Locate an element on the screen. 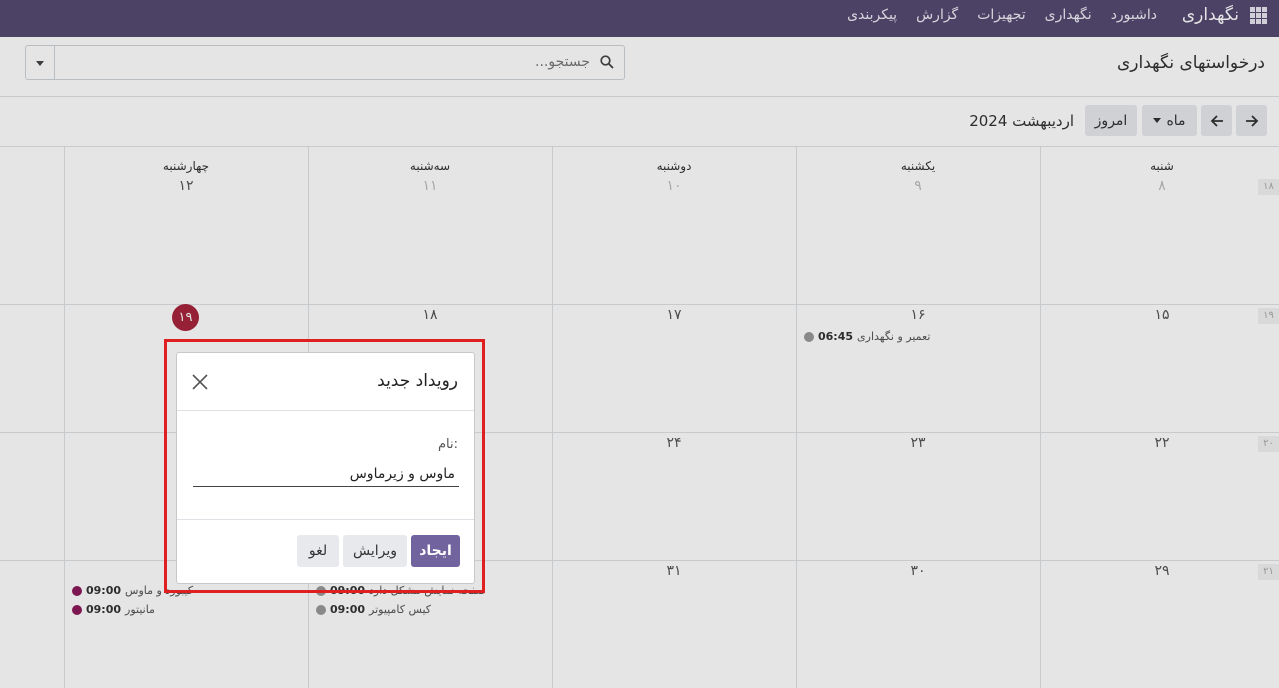  cancel-button: لغو is located at coordinates (318, 551).